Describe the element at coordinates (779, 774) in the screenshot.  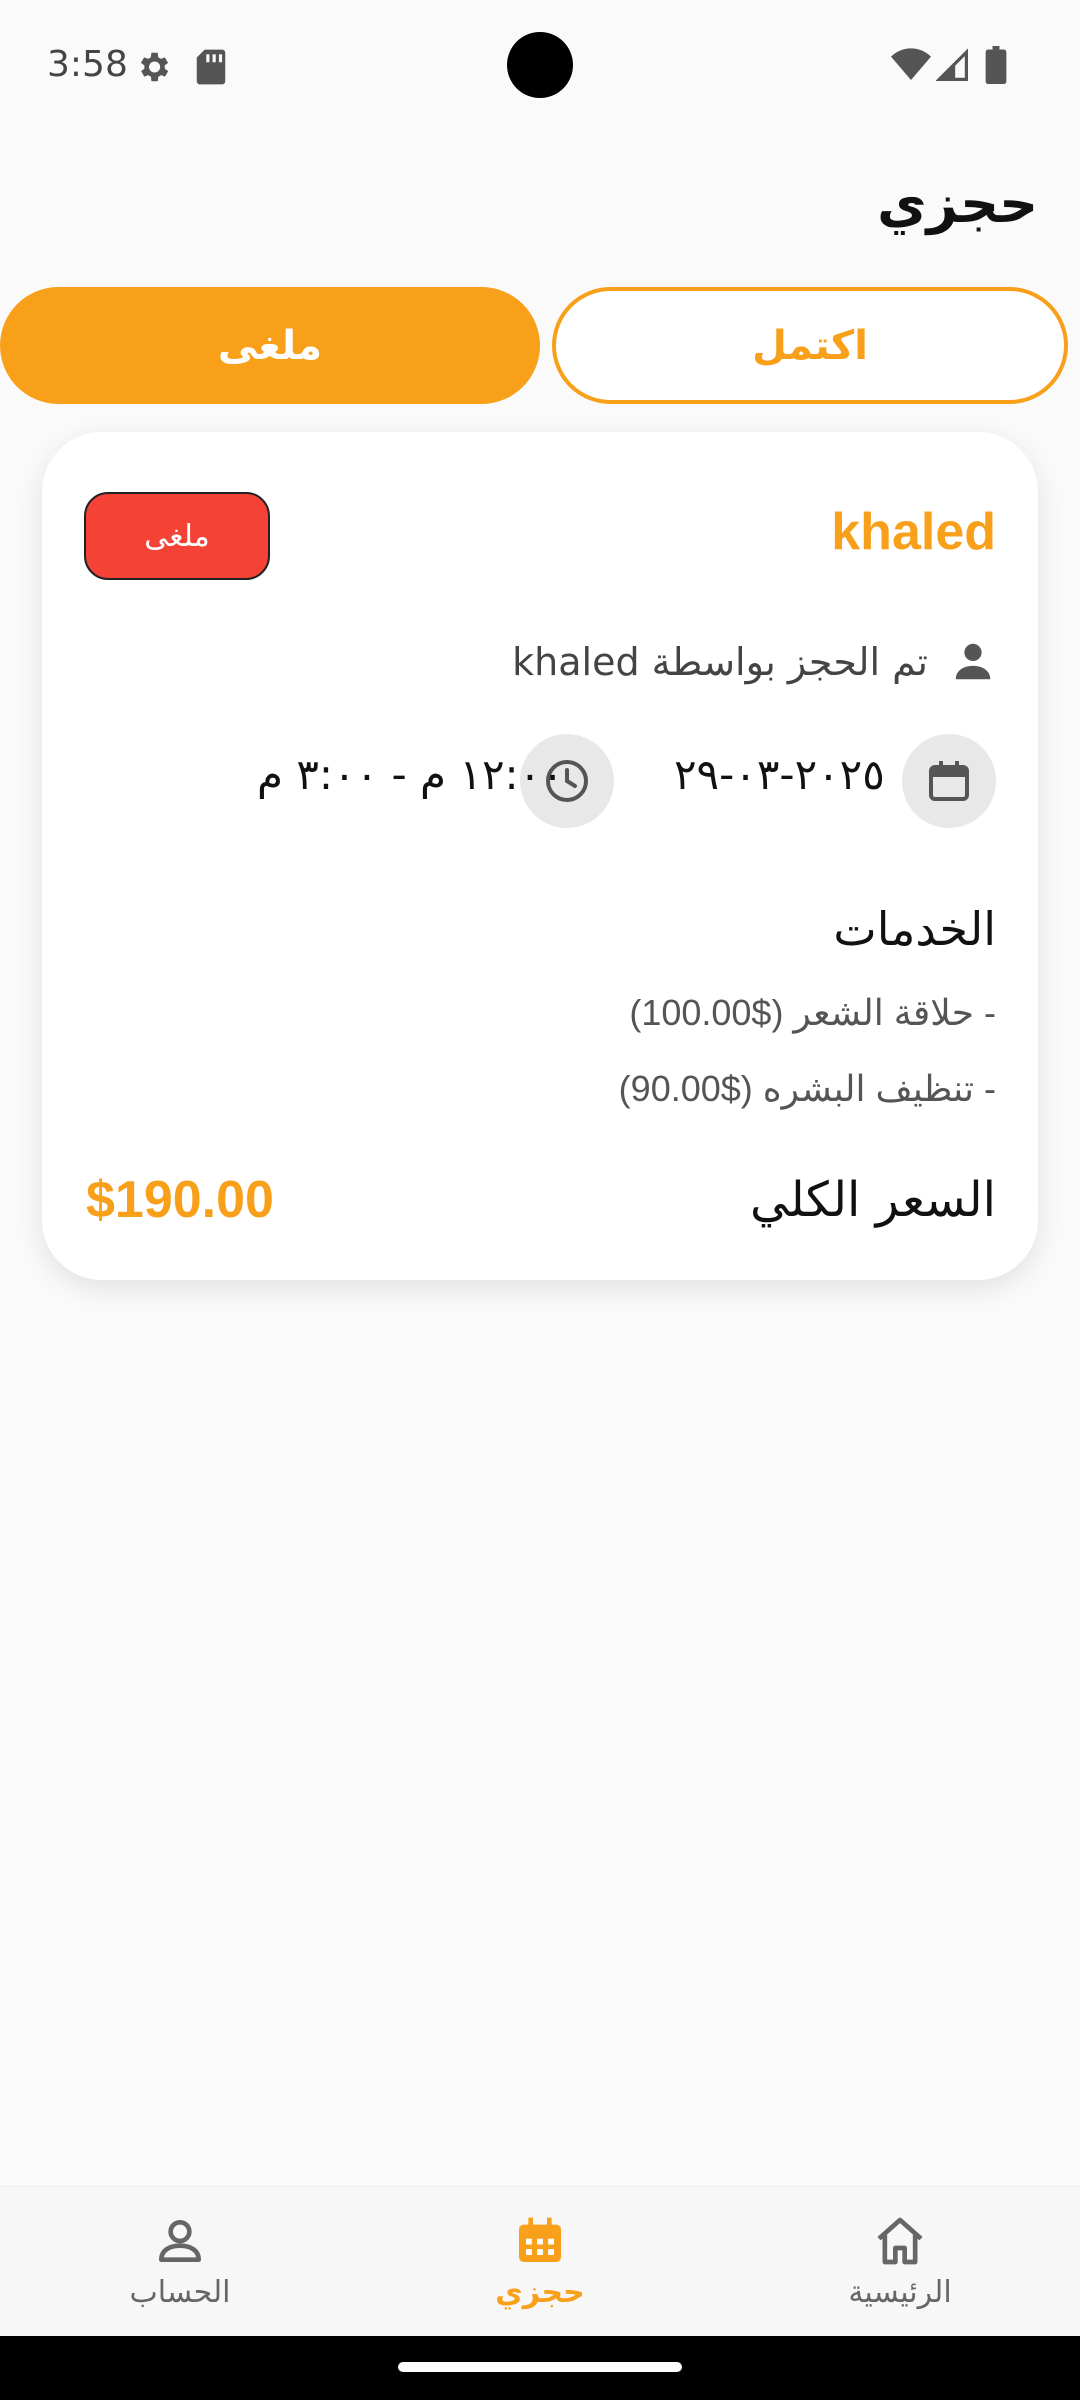
I see `booking-date: ٢٠٢٥-٠٣-٢٩` at that location.